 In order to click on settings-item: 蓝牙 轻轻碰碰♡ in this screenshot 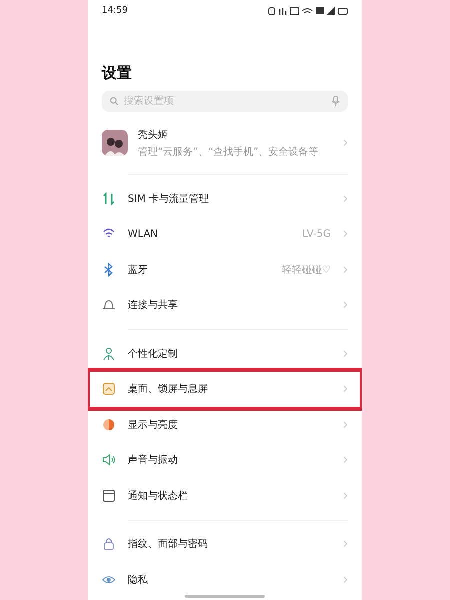, I will do `click(225, 270)`.